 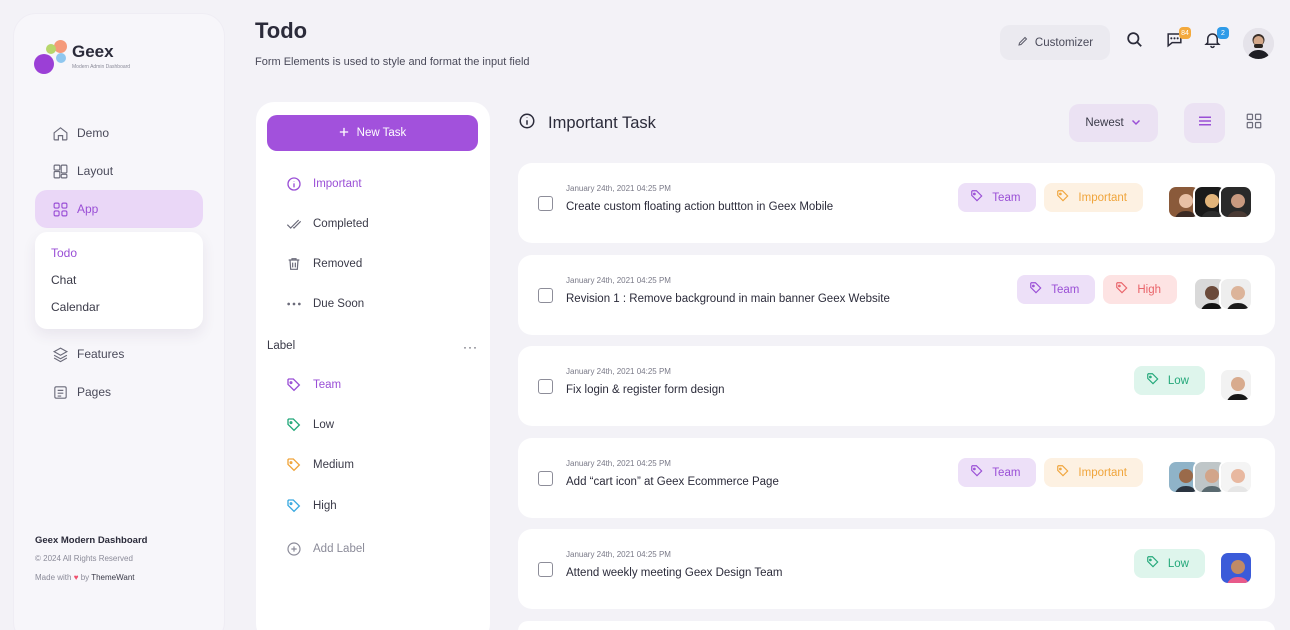 I want to click on filter-label: Completed, so click(x=341, y=224).